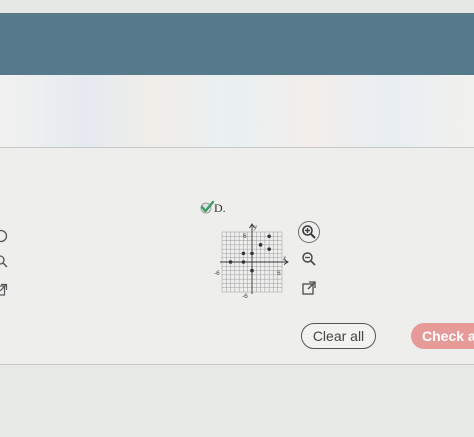  I want to click on top-strip, so click(237, 6).